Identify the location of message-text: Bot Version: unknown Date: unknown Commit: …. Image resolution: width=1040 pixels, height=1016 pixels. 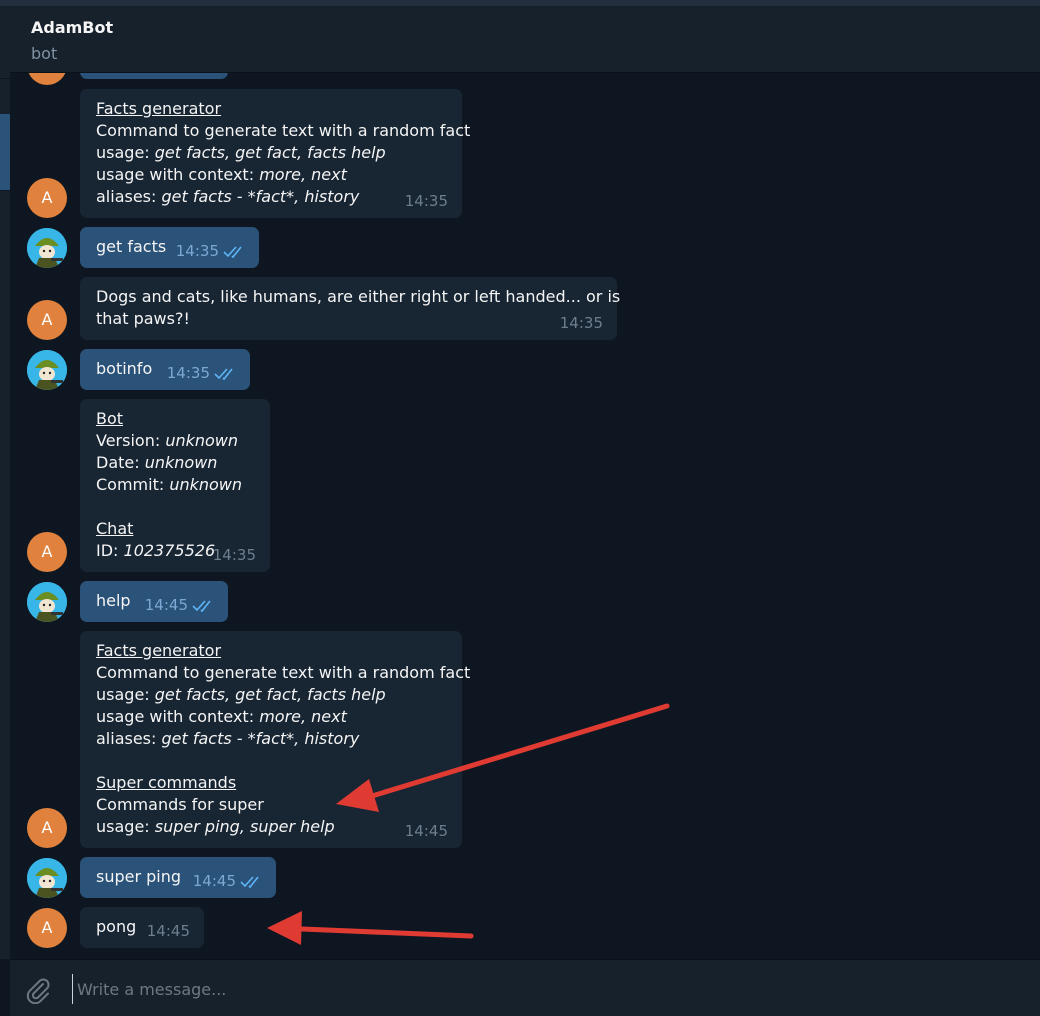
(175, 485).